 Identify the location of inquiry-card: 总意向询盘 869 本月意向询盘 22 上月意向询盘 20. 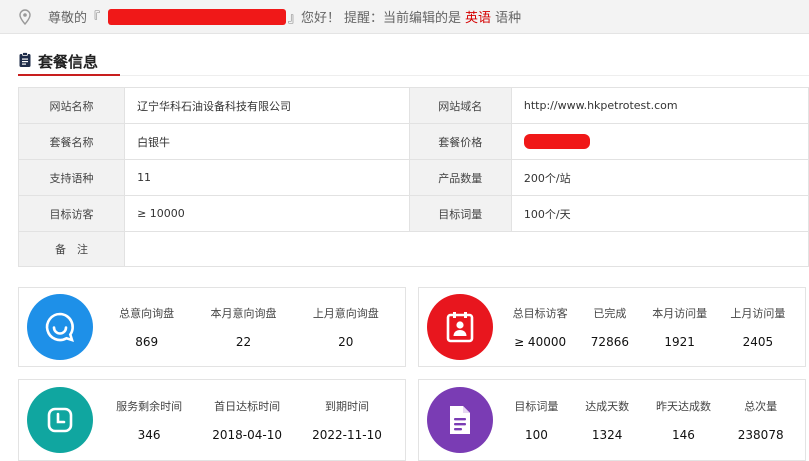
(212, 327).